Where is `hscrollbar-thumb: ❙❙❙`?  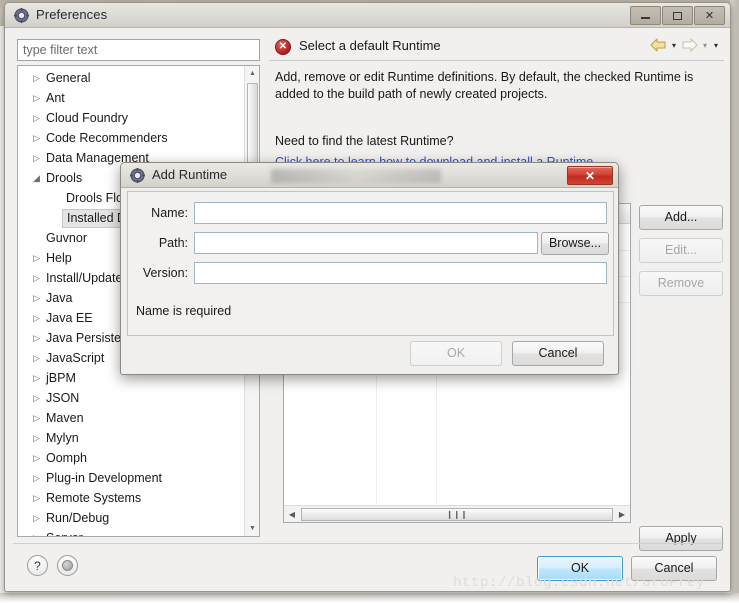 hscrollbar-thumb: ❙❙❙ is located at coordinates (457, 514).